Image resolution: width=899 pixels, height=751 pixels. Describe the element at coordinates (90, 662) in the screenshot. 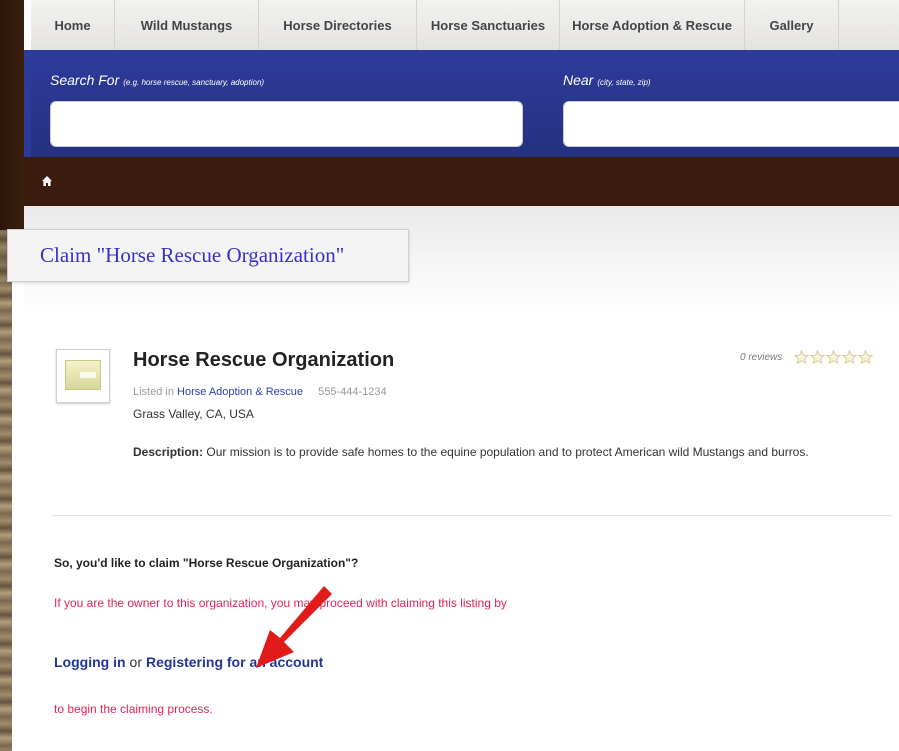

I see `login-link: Logging in` at that location.